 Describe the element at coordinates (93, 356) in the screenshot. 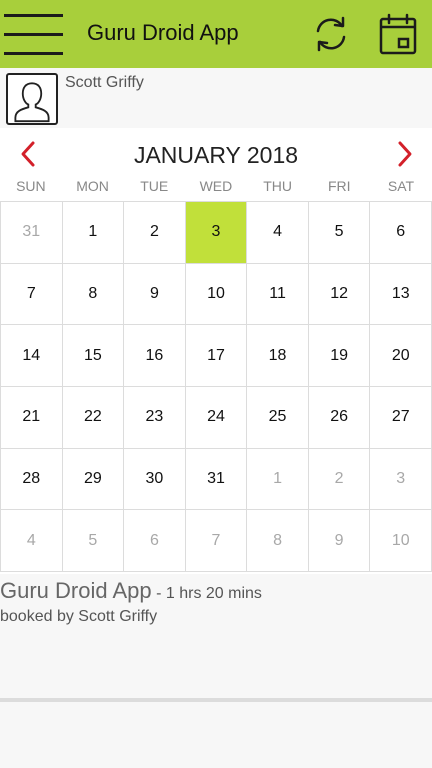

I see `day-cell: 15` at that location.